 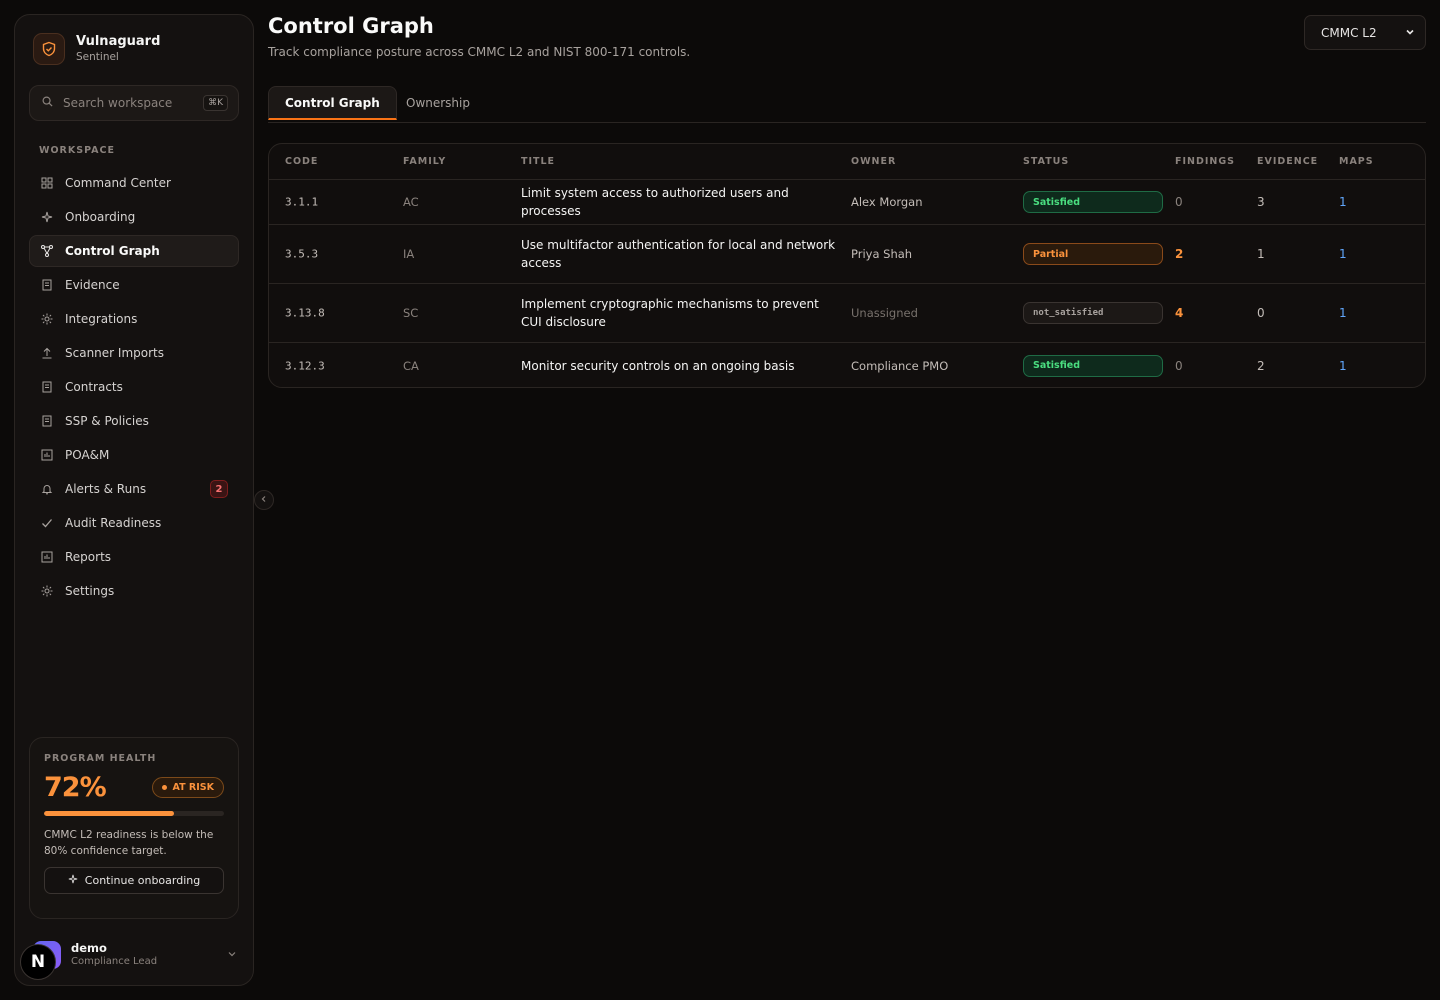 I want to click on control-owner: Compliance PMO, so click(x=900, y=365).